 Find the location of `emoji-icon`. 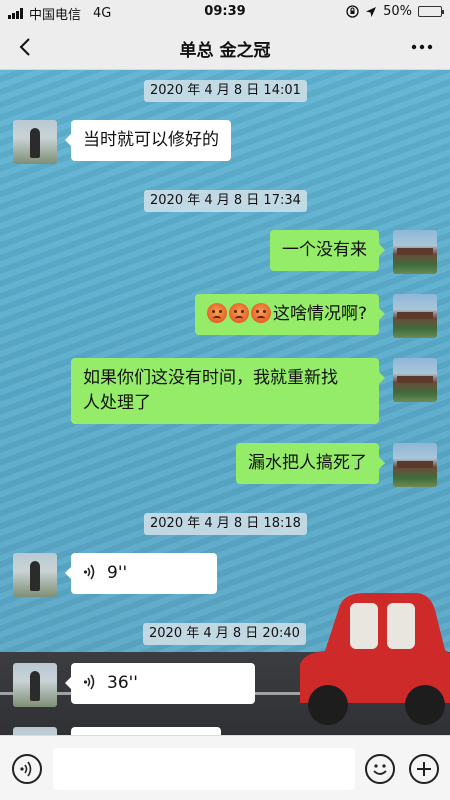

emoji-icon is located at coordinates (380, 769).